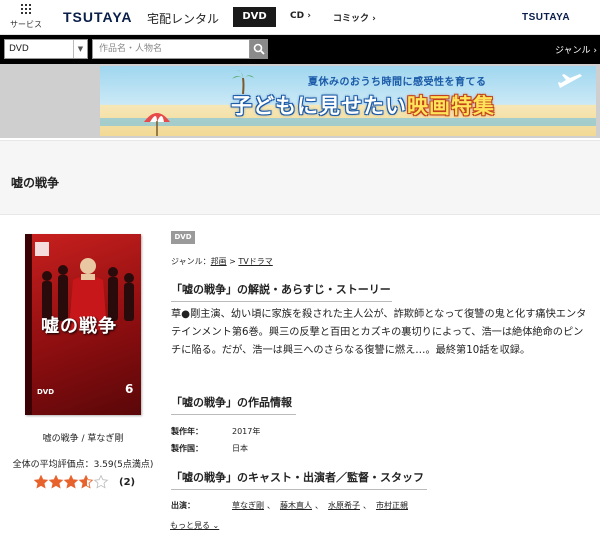  What do you see at coordinates (79, 326) in the screenshot?
I see `cover-title: 嘘の戦争` at bounding box center [79, 326].